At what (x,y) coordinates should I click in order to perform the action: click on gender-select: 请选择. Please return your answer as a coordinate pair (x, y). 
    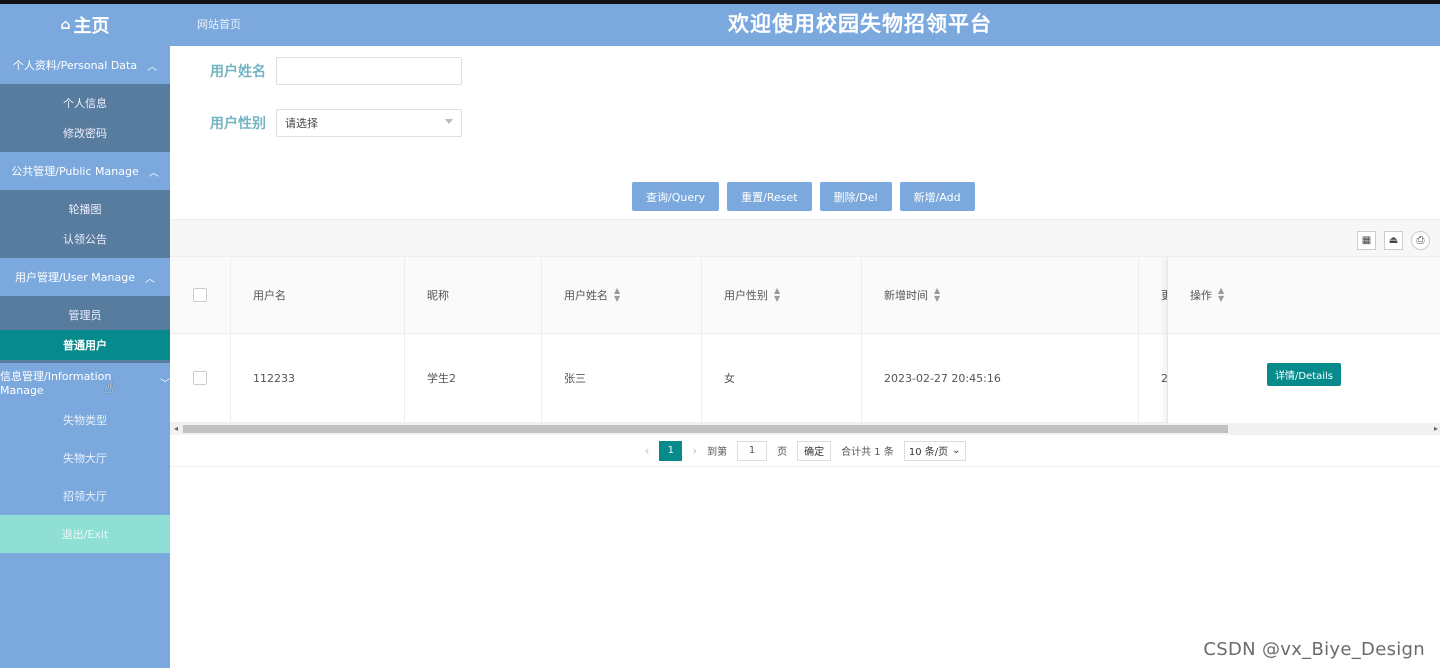
    Looking at the image, I should click on (369, 123).